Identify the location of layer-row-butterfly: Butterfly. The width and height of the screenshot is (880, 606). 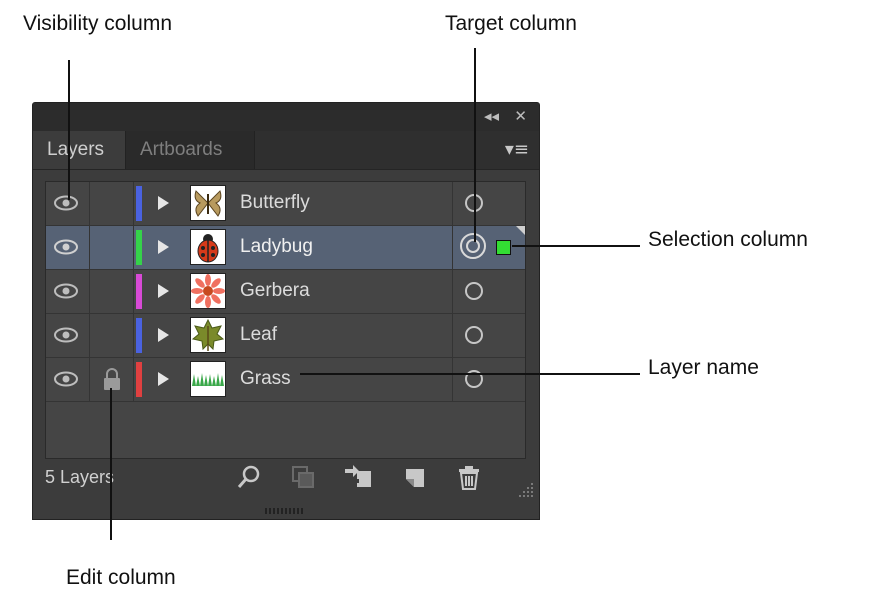
(285, 204).